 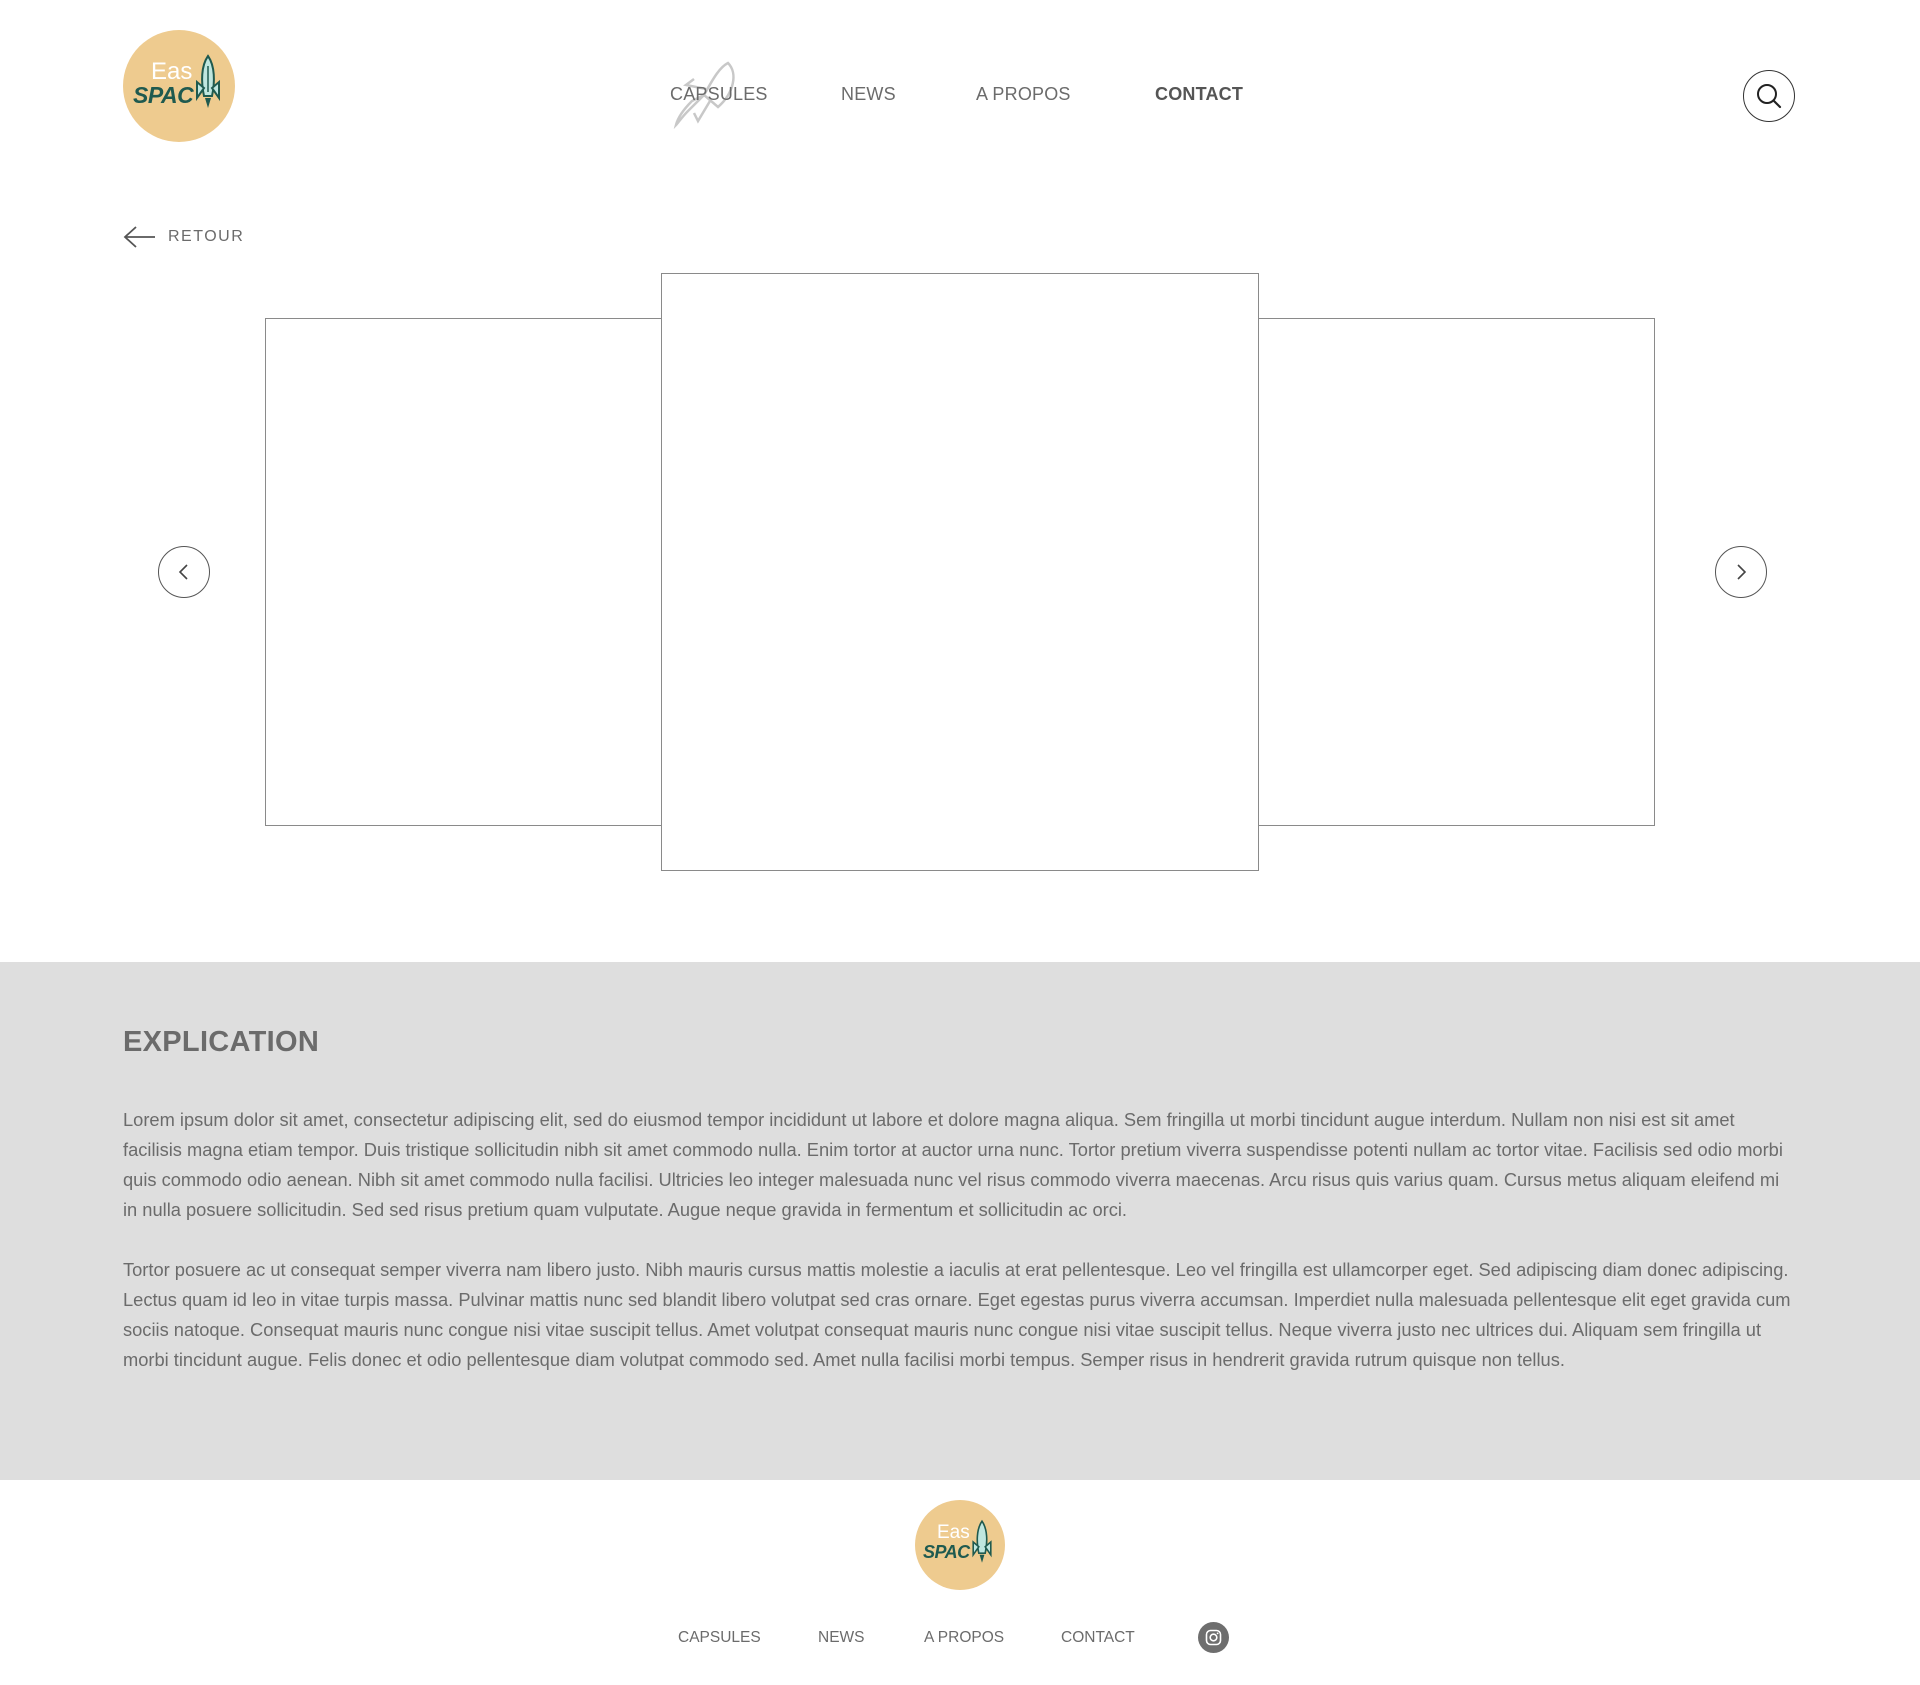 I want to click on nav-capsules: CAPSULES, so click(x=719, y=94).